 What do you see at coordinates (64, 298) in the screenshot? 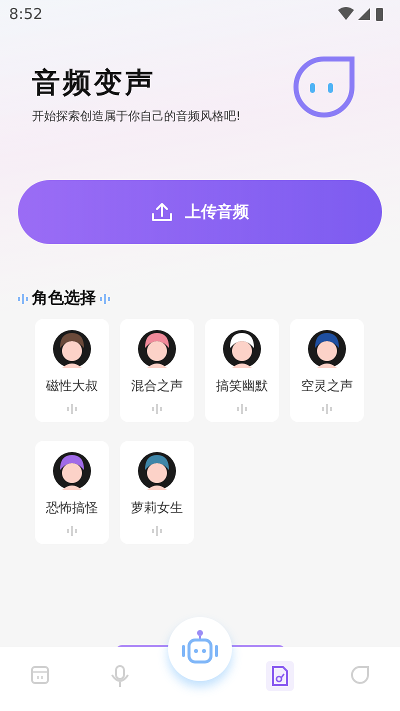
I see `section-title: 角色选择` at bounding box center [64, 298].